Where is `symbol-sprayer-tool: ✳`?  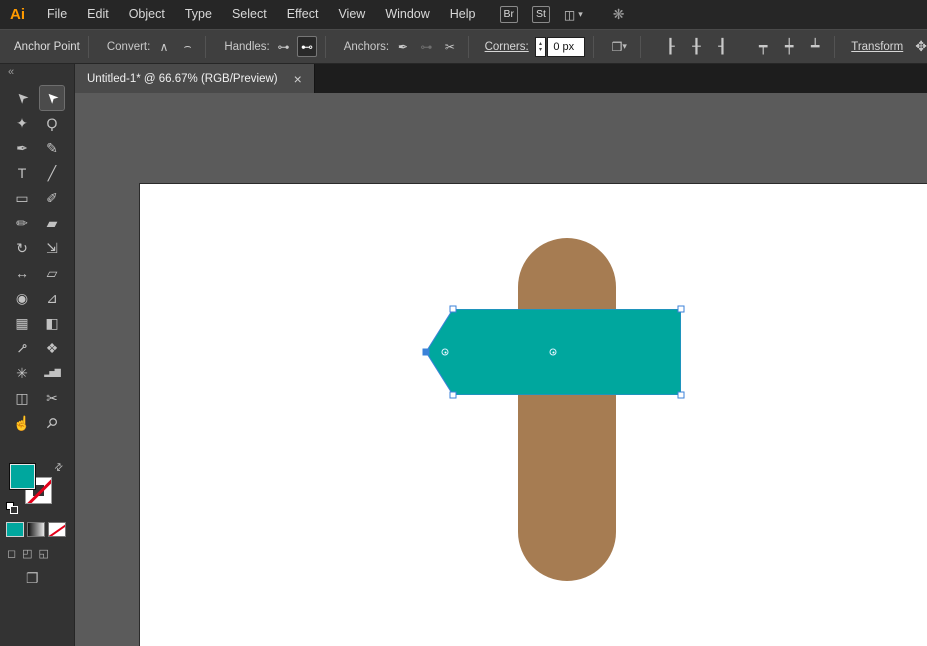 symbol-sprayer-tool: ✳ is located at coordinates (22, 373).